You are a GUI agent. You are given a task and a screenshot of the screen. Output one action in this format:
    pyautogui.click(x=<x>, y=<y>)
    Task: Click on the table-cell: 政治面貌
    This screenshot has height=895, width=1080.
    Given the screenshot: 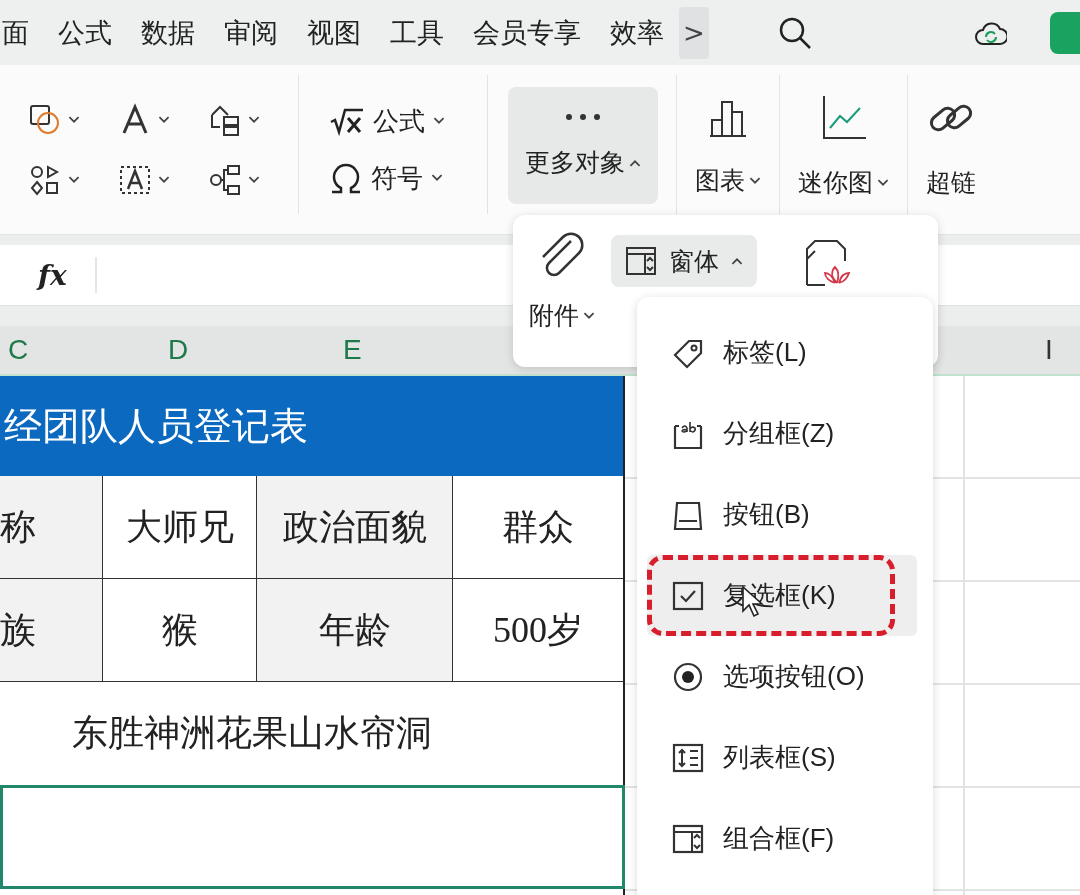 What is the action you would take?
    pyautogui.click(x=355, y=527)
    